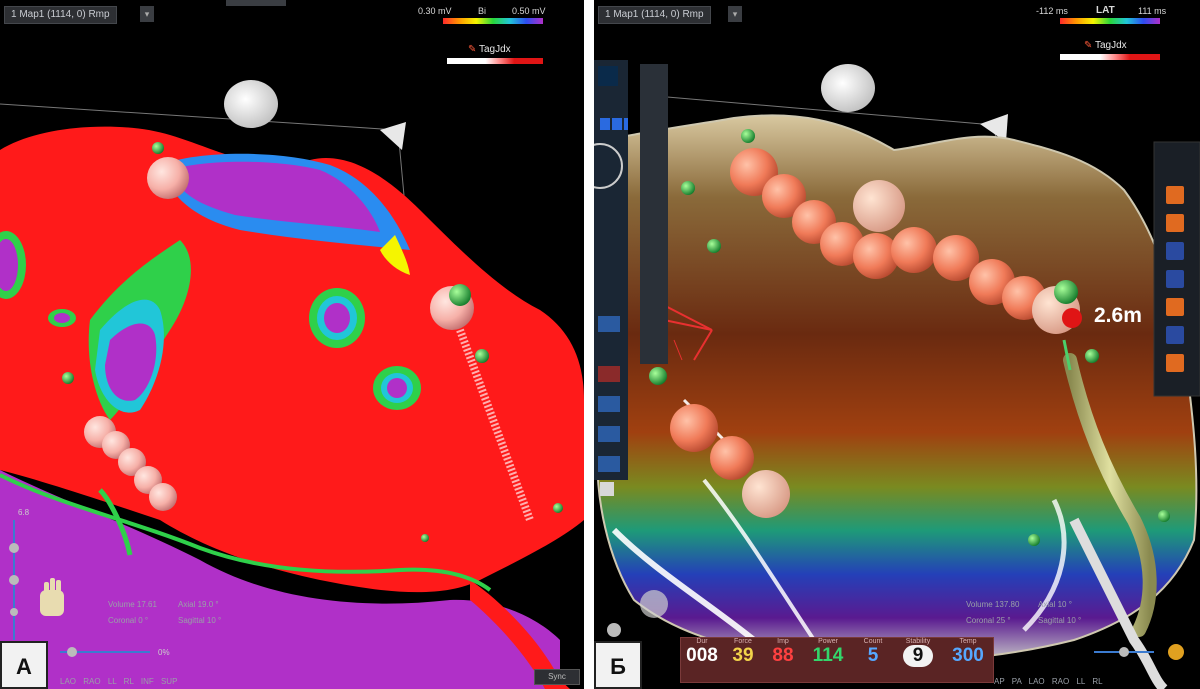 This screenshot has width=1200, height=689. Describe the element at coordinates (147, 681) in the screenshot. I see `view-inf-button: INF` at that location.